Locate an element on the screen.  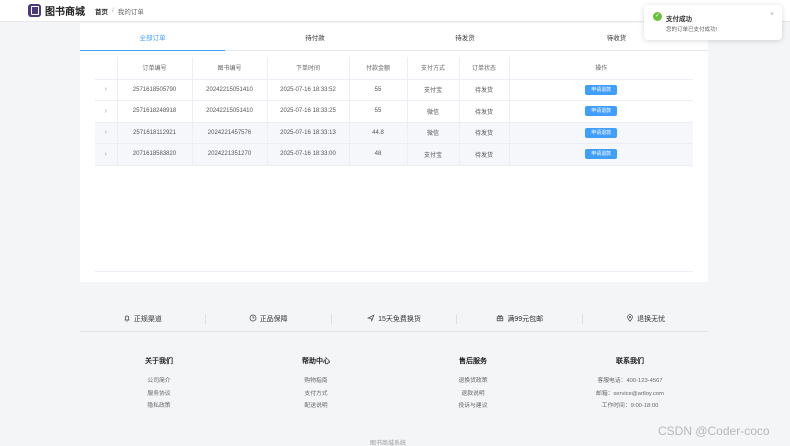
amount: 44.8 is located at coordinates (378, 133).